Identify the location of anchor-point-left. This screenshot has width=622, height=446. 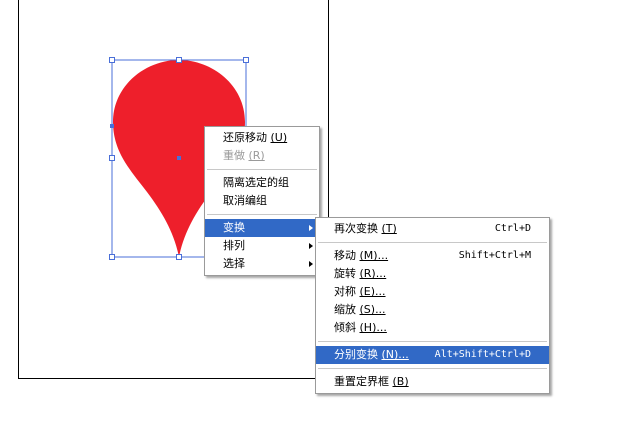
(112, 126).